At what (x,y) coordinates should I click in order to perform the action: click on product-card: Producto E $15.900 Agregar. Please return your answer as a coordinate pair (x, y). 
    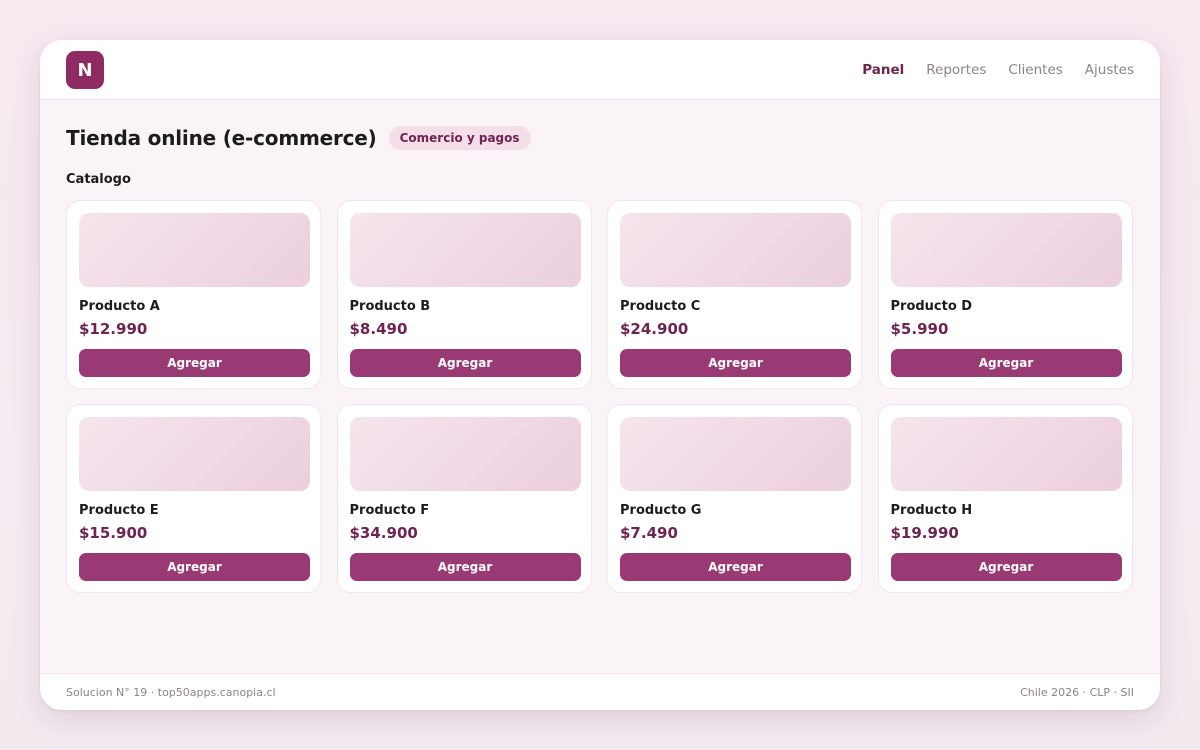
    Looking at the image, I should click on (193, 498).